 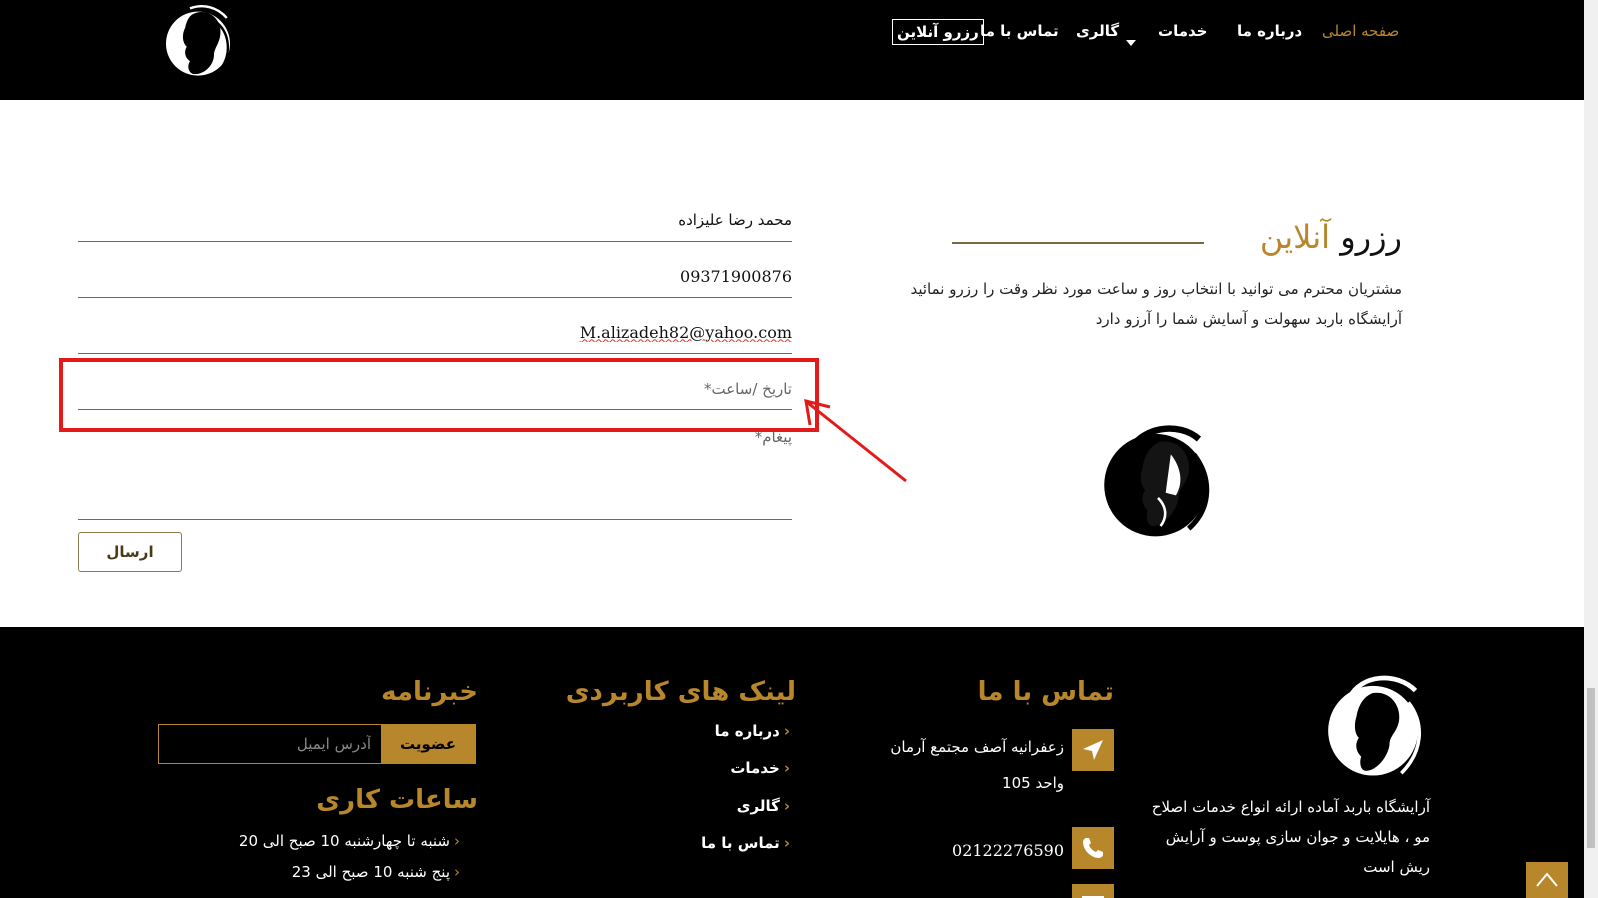 What do you see at coordinates (130, 552) in the screenshot?
I see `submit-button: ارسال` at bounding box center [130, 552].